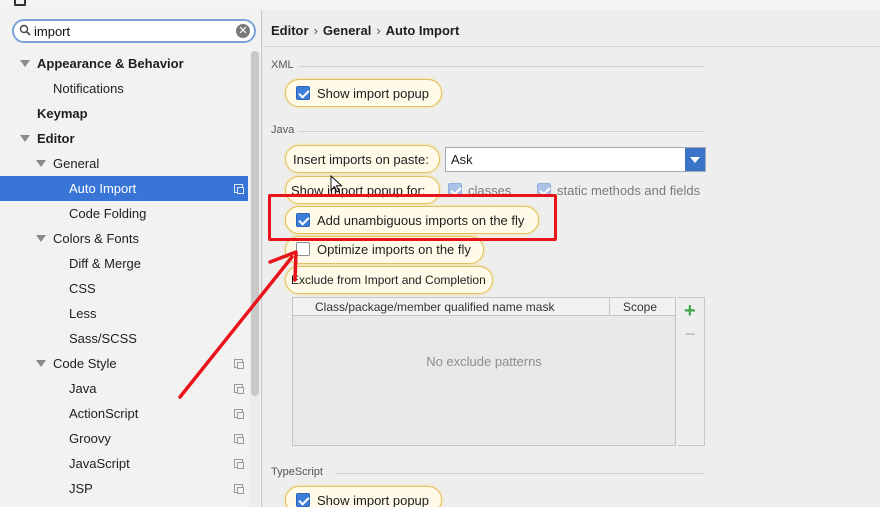 Image resolution: width=880 pixels, height=507 pixels. I want to click on sidebar-item: ActionScript, so click(124, 413).